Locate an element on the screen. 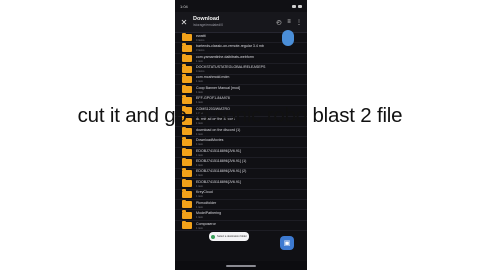 Image resolution: width=480 pixels, height=270 pixels. file-details: 3 items is located at coordinates (200, 51).